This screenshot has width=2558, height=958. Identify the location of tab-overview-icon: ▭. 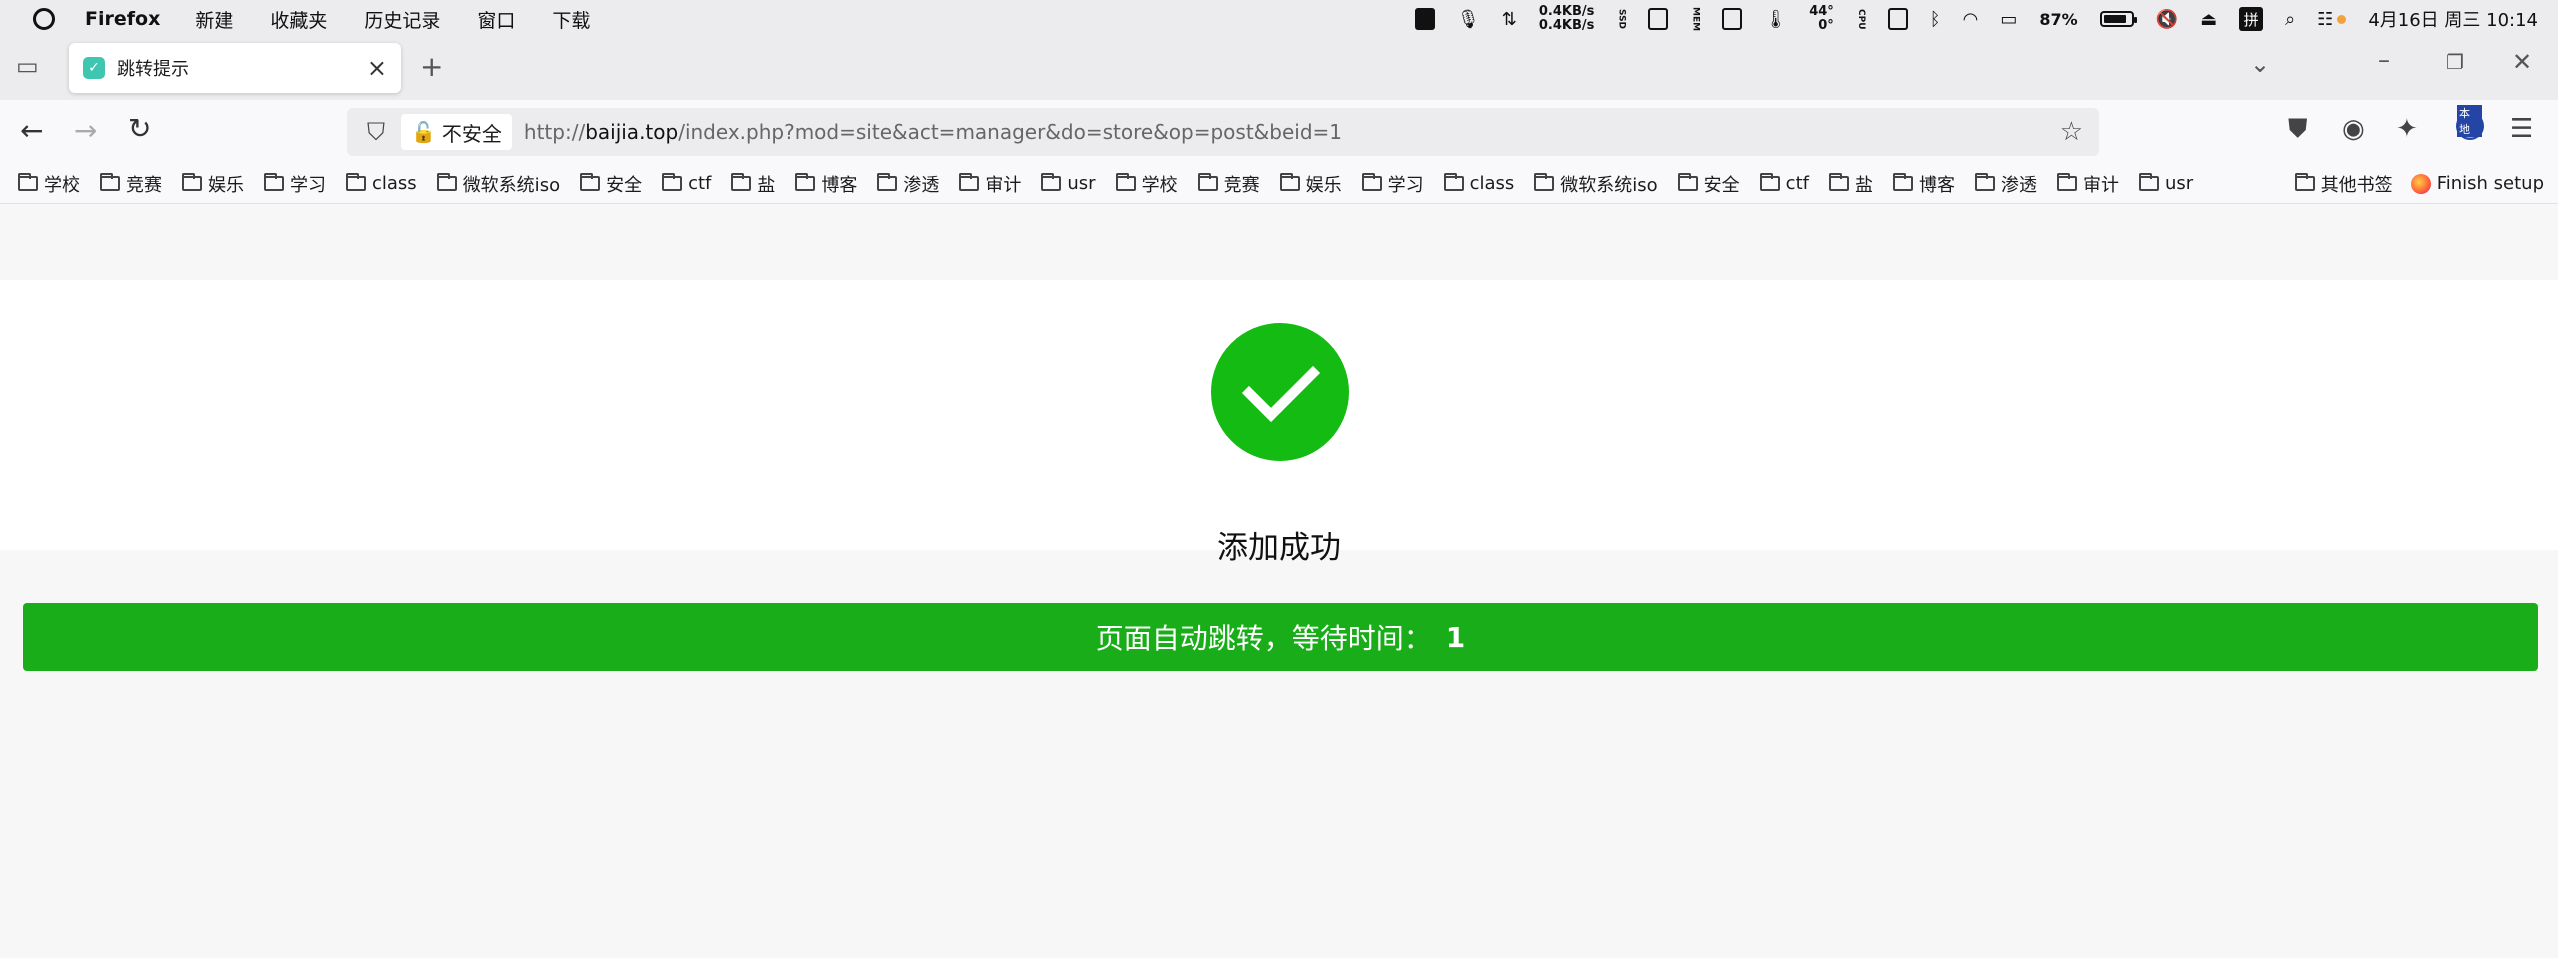
(27, 66).